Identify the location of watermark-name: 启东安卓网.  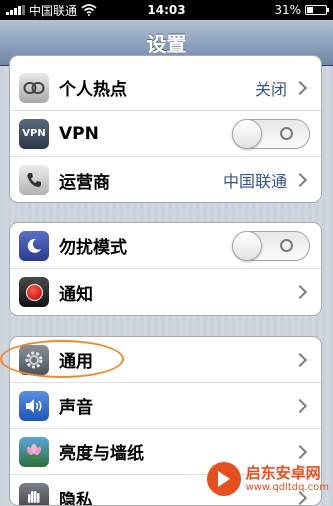
(287, 473).